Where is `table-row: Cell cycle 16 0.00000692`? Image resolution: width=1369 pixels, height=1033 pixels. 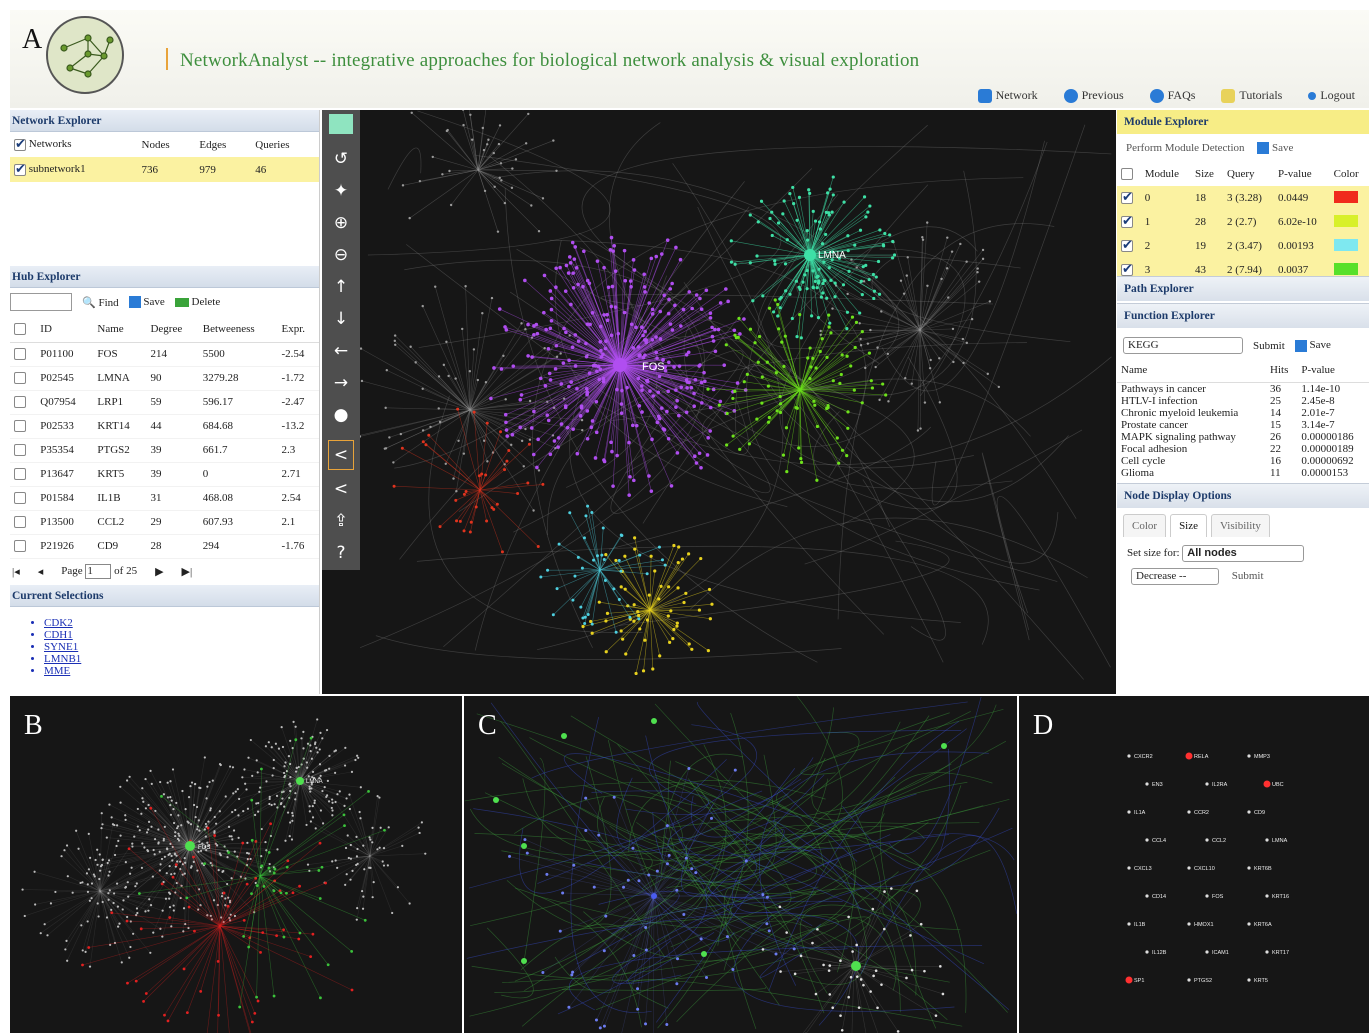
table-row: Cell cycle 16 0.00000692 is located at coordinates (1243, 461).